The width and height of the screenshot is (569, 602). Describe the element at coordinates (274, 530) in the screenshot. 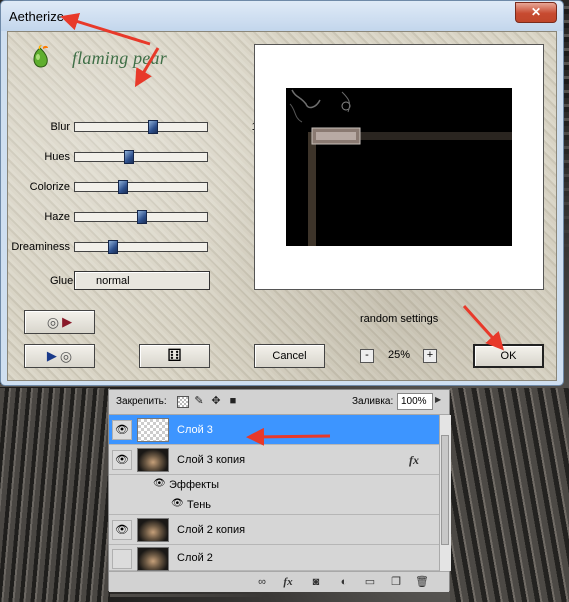

I see `layer-row: 👁 Слой 2 копия` at that location.